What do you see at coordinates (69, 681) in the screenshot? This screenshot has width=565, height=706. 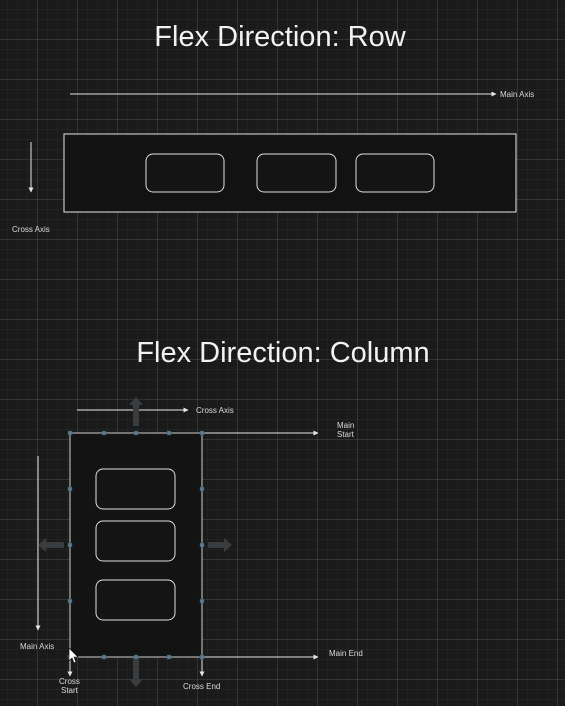 I see `cross-start-label-line1: Cross` at bounding box center [69, 681].